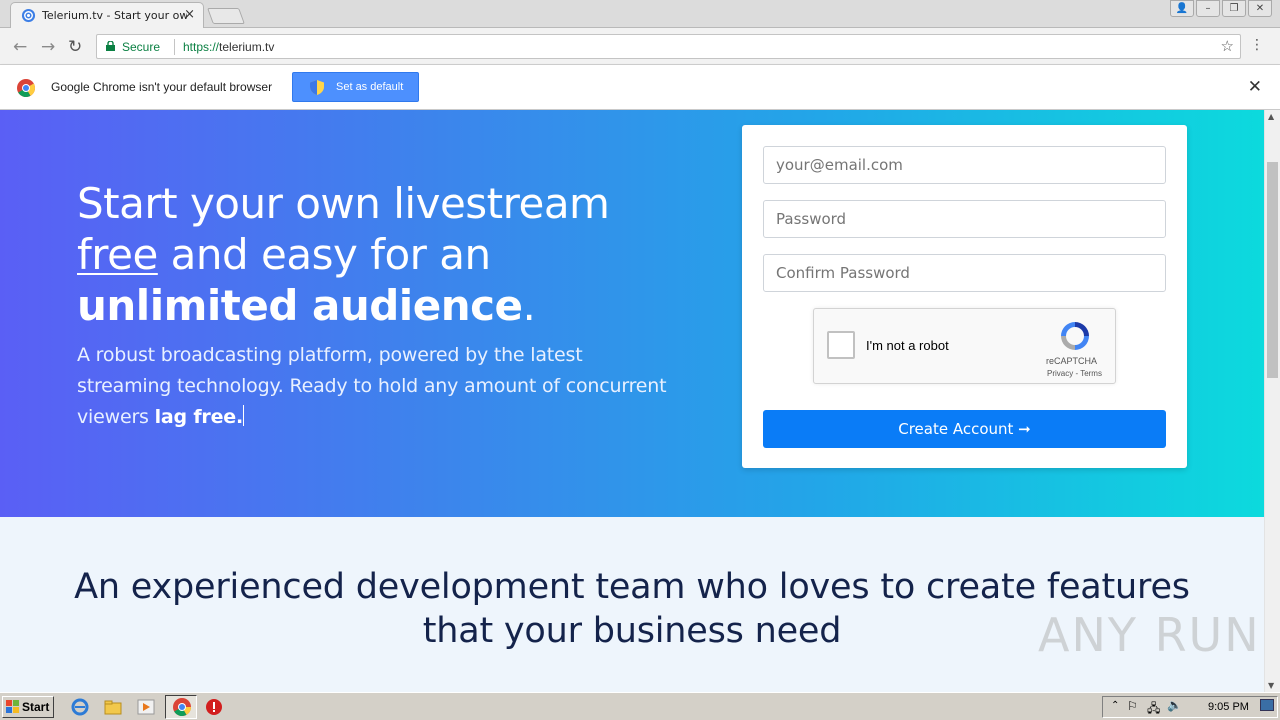 The image size is (1280, 720). What do you see at coordinates (1267, 705) in the screenshot?
I see `show-desktop-icon` at bounding box center [1267, 705].